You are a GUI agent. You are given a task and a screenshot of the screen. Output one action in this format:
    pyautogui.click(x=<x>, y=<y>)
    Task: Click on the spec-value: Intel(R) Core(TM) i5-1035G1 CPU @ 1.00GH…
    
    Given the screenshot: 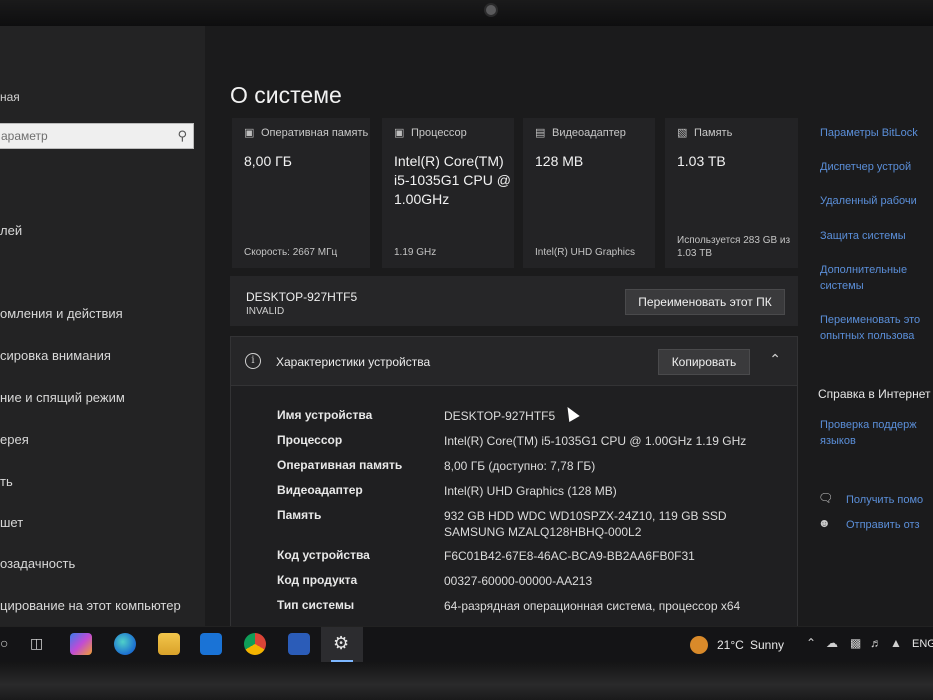 What is the action you would take?
    pyautogui.click(x=595, y=441)
    